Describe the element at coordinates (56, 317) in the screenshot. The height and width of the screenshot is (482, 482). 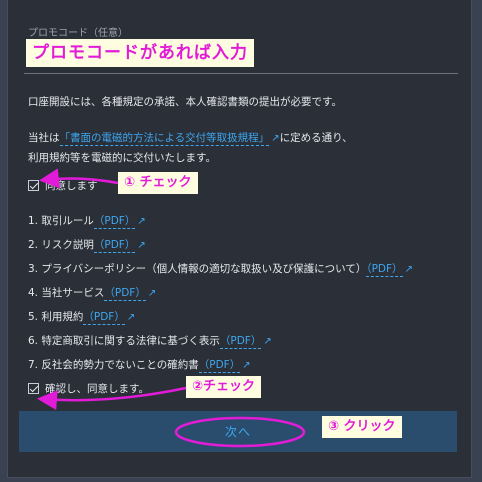
I see `doc-label: 5. 利用規約` at that location.